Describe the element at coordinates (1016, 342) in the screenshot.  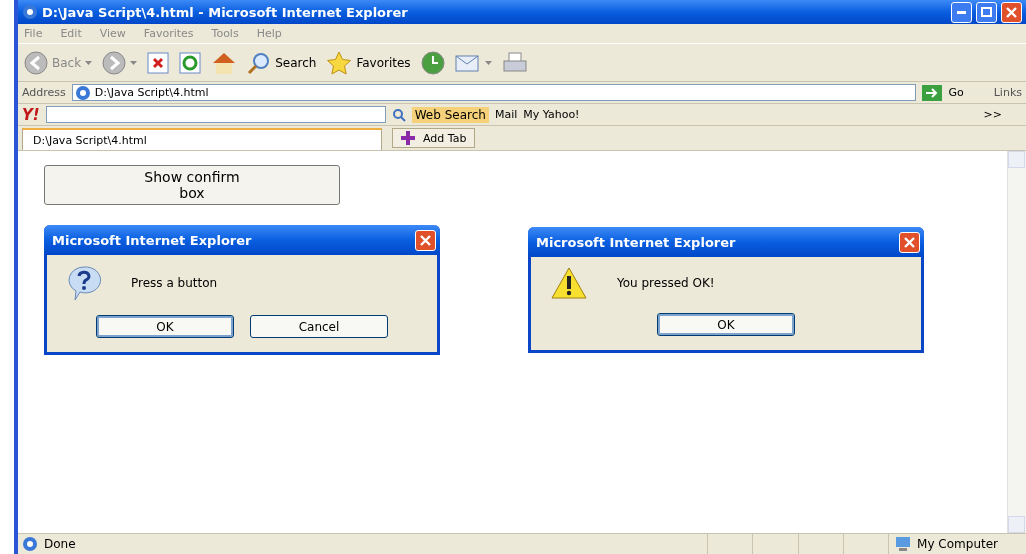
I see `scrollbar` at that location.